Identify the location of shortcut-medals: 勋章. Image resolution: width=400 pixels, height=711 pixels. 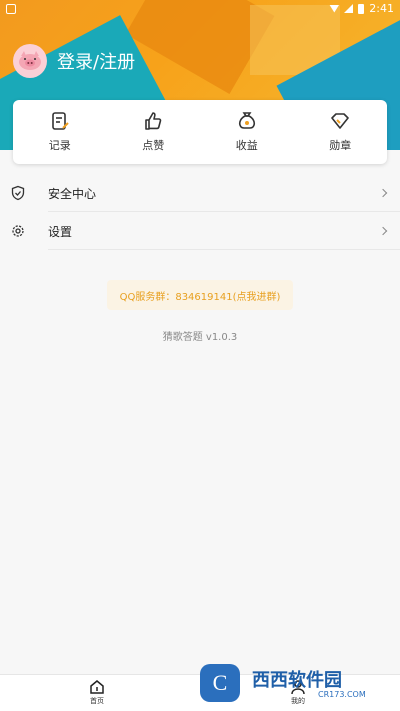
(341, 132).